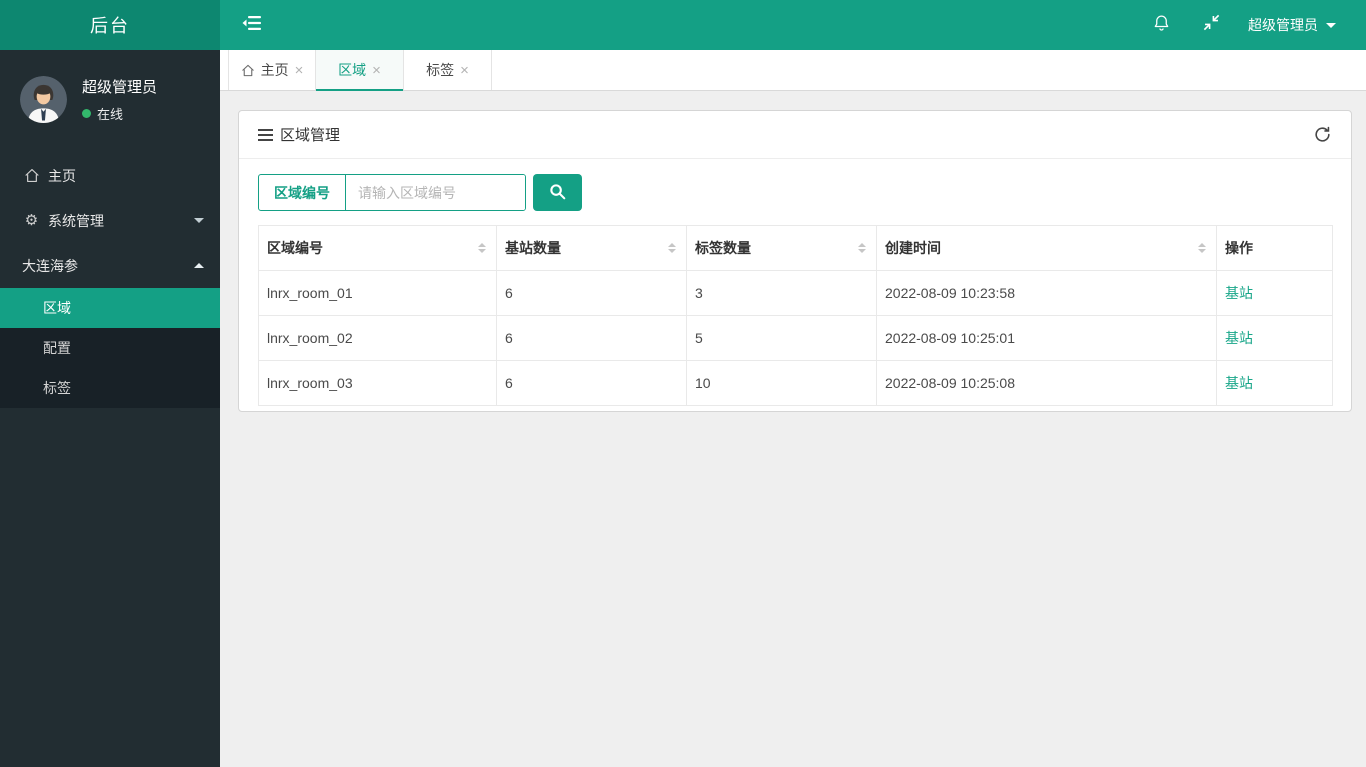 The height and width of the screenshot is (767, 1366). What do you see at coordinates (86, 113) in the screenshot?
I see `online-status-icon` at bounding box center [86, 113].